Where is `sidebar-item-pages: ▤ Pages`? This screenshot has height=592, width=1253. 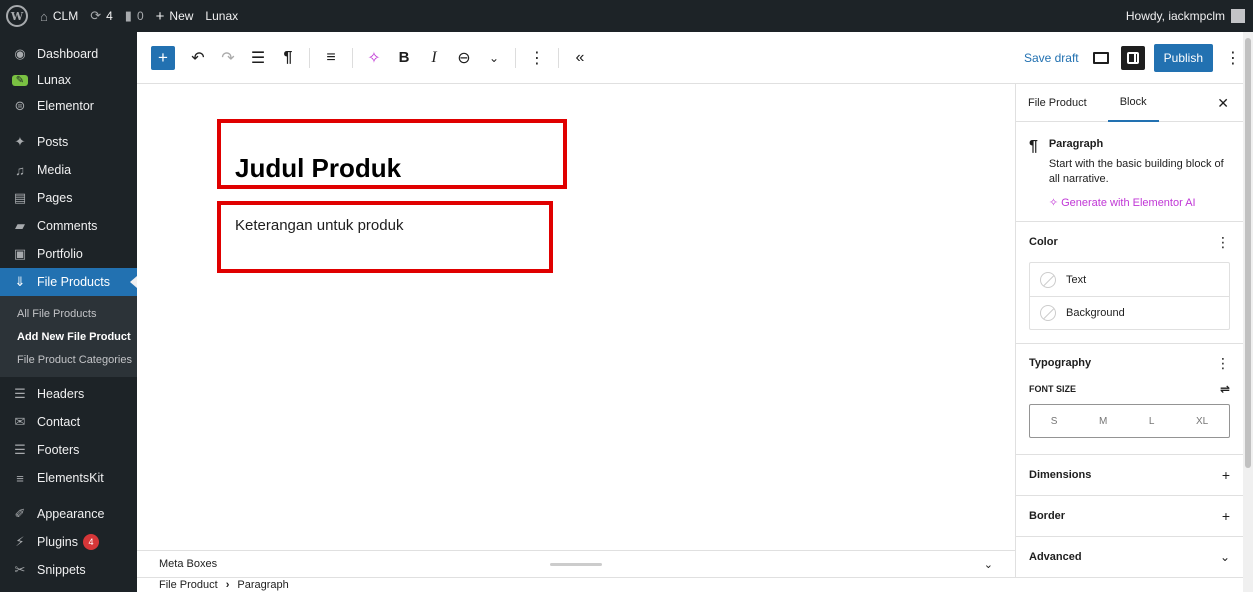 sidebar-item-pages: ▤ Pages is located at coordinates (68, 198).